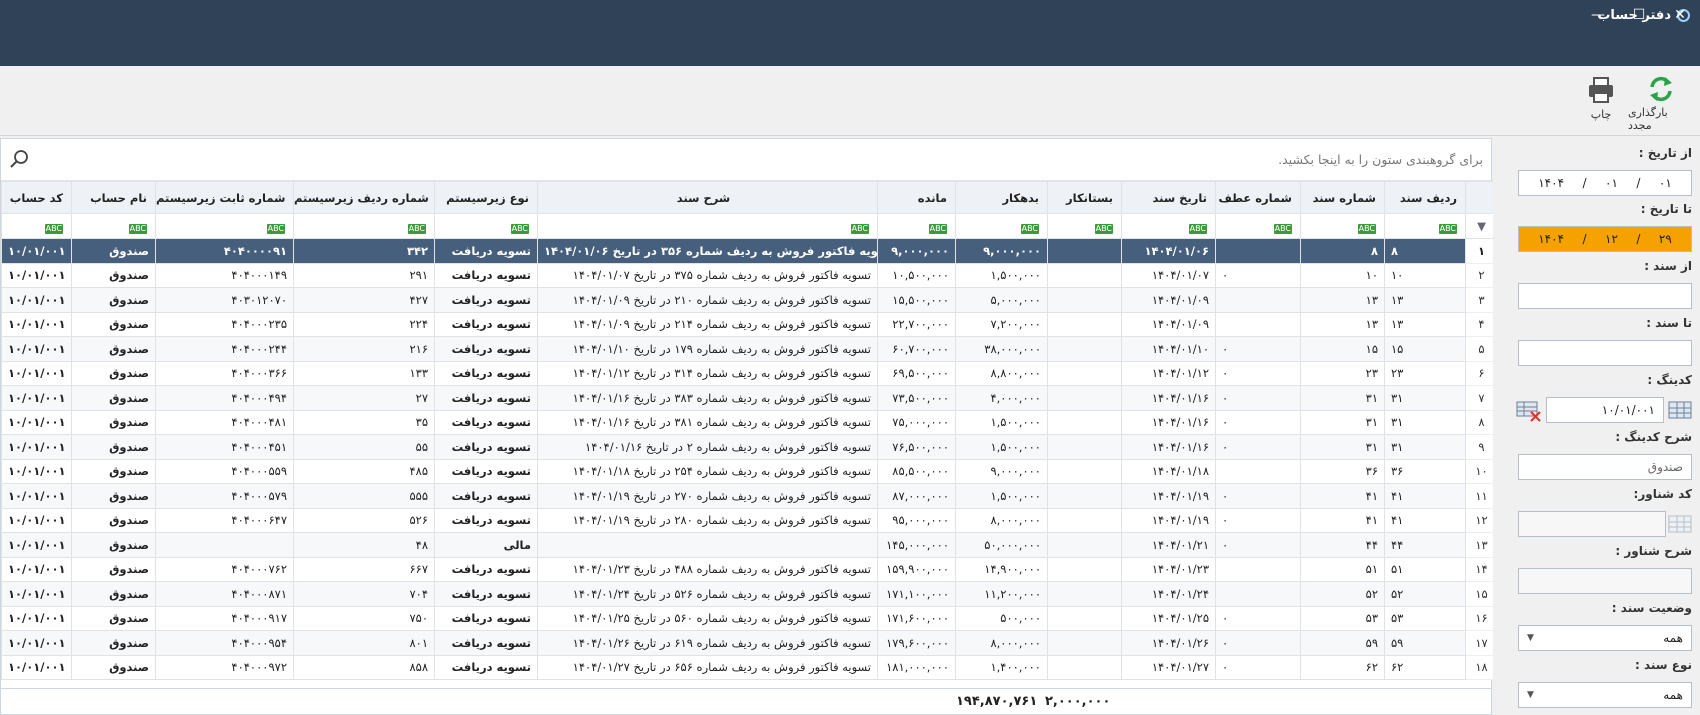  I want to click on cell-debit: ۱۱,۲۰۰,۰۰۰, so click(1001, 594).